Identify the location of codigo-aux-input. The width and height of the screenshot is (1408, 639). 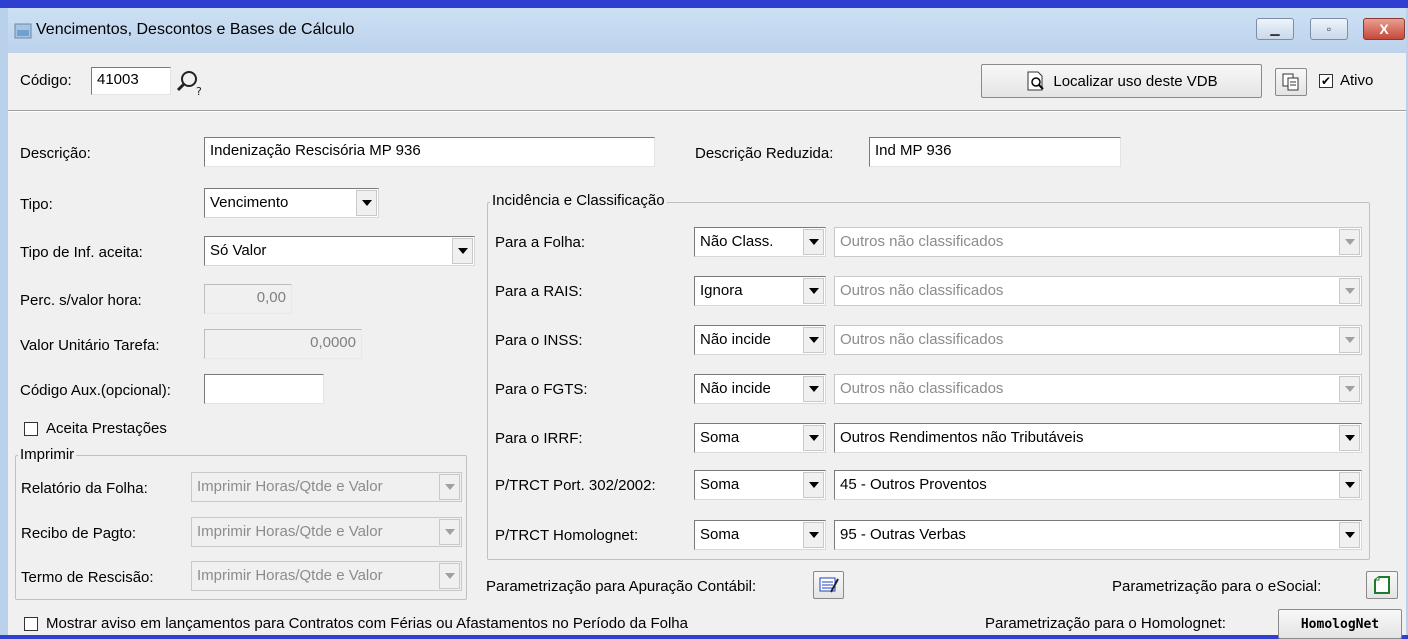
(264, 389).